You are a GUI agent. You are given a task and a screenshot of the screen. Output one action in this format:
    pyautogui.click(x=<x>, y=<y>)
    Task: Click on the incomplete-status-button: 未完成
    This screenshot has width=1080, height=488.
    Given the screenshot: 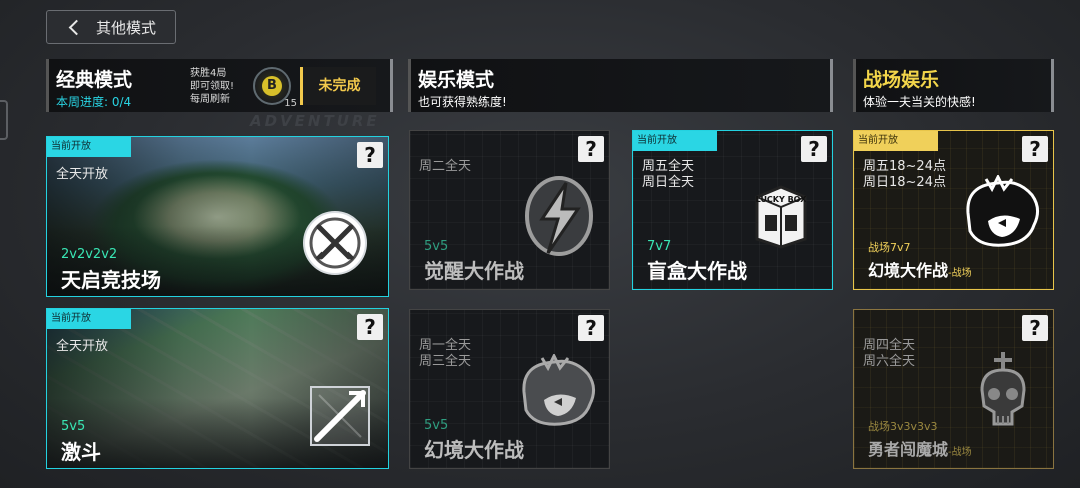 What is the action you would take?
    pyautogui.click(x=338, y=86)
    